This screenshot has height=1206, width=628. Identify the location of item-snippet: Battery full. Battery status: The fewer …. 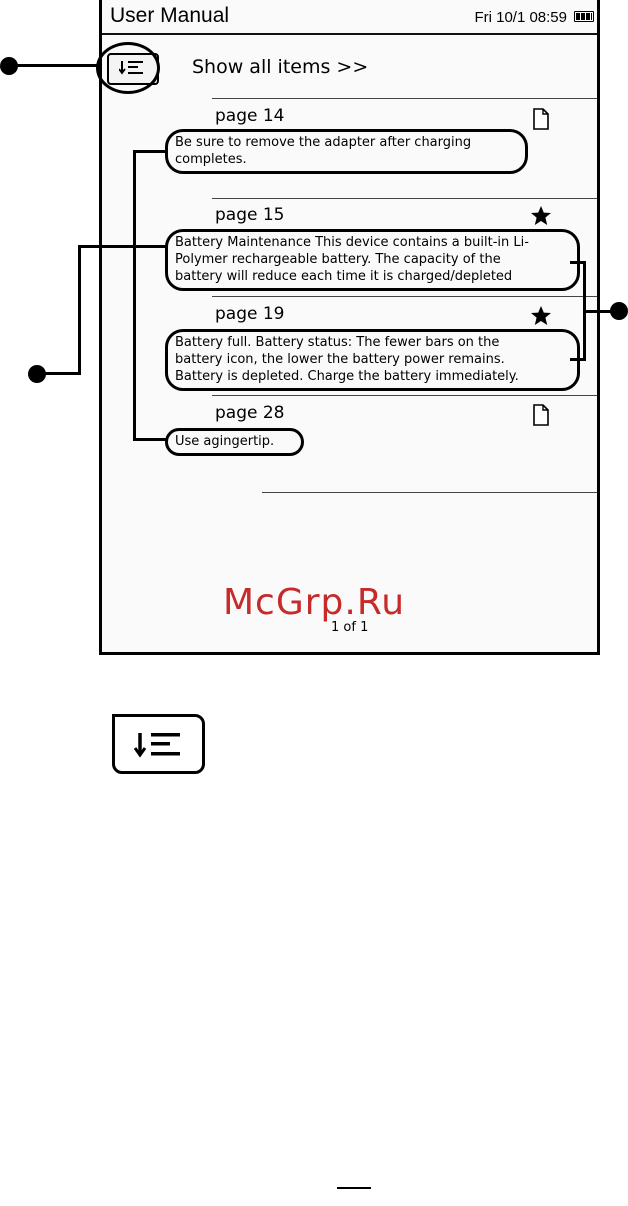
(372, 360).